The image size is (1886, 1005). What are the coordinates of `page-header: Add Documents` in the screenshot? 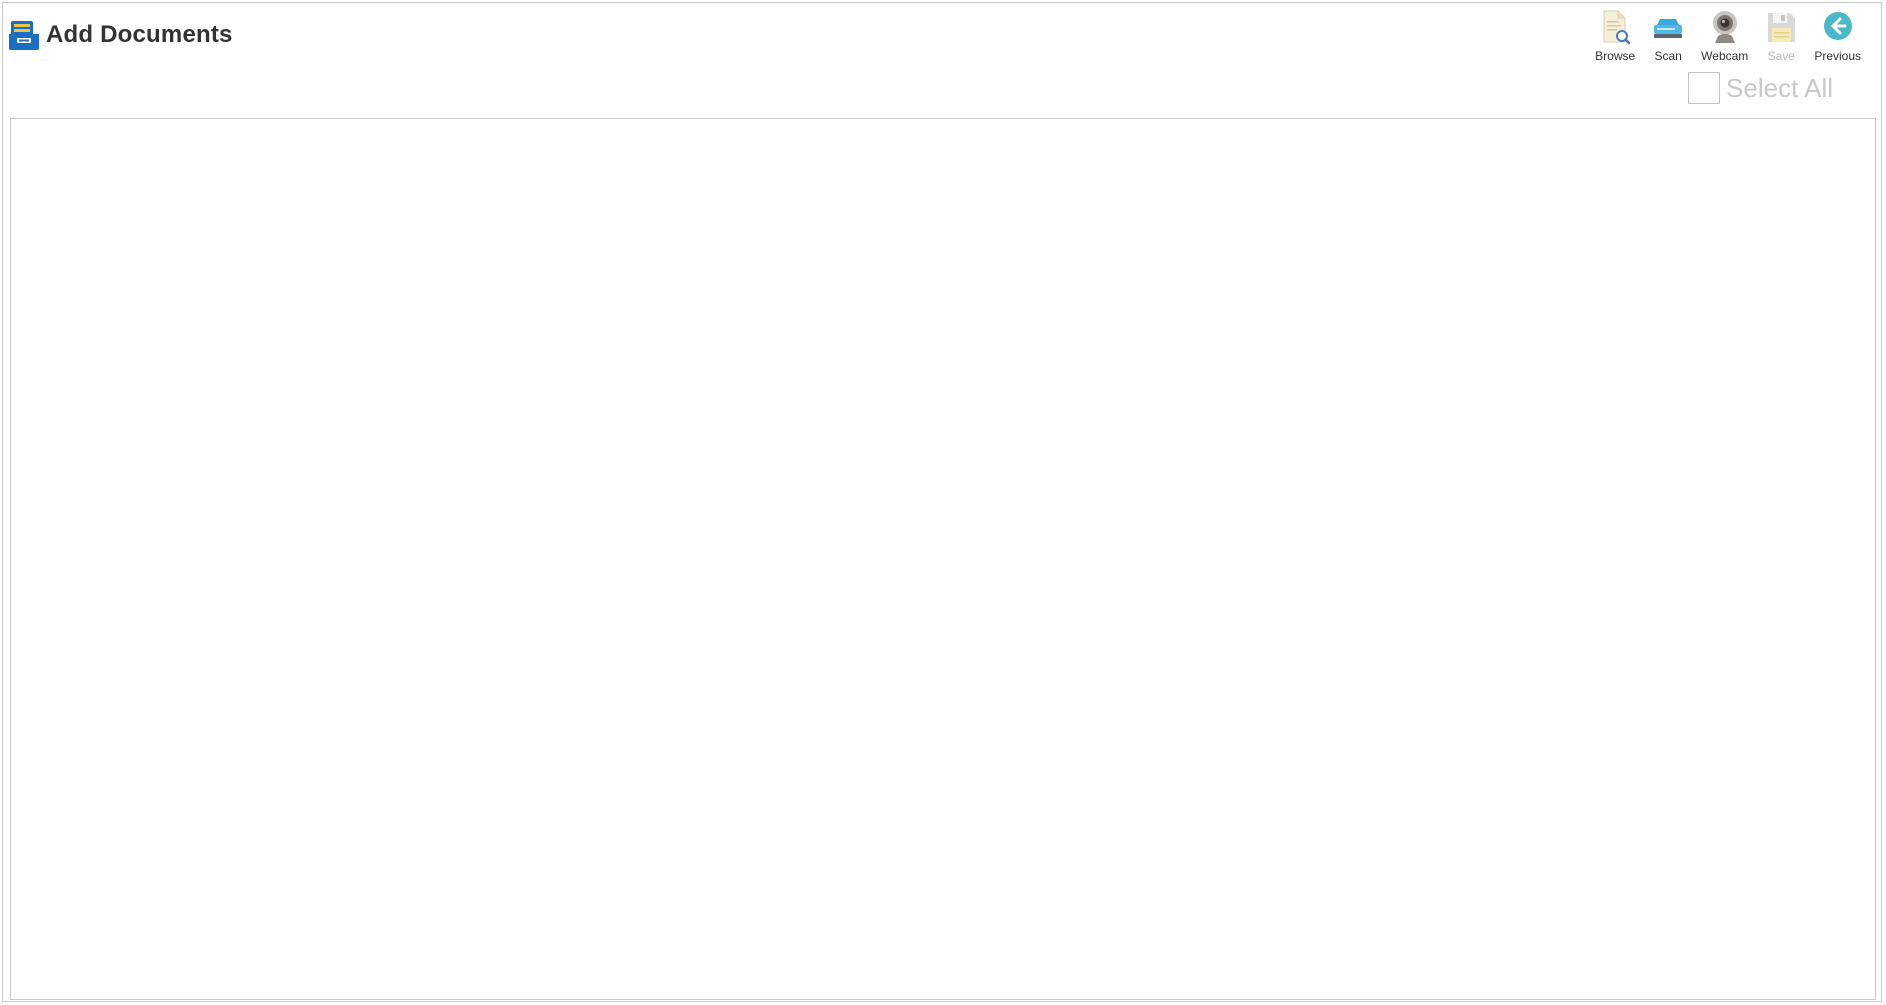 It's located at (120, 35).